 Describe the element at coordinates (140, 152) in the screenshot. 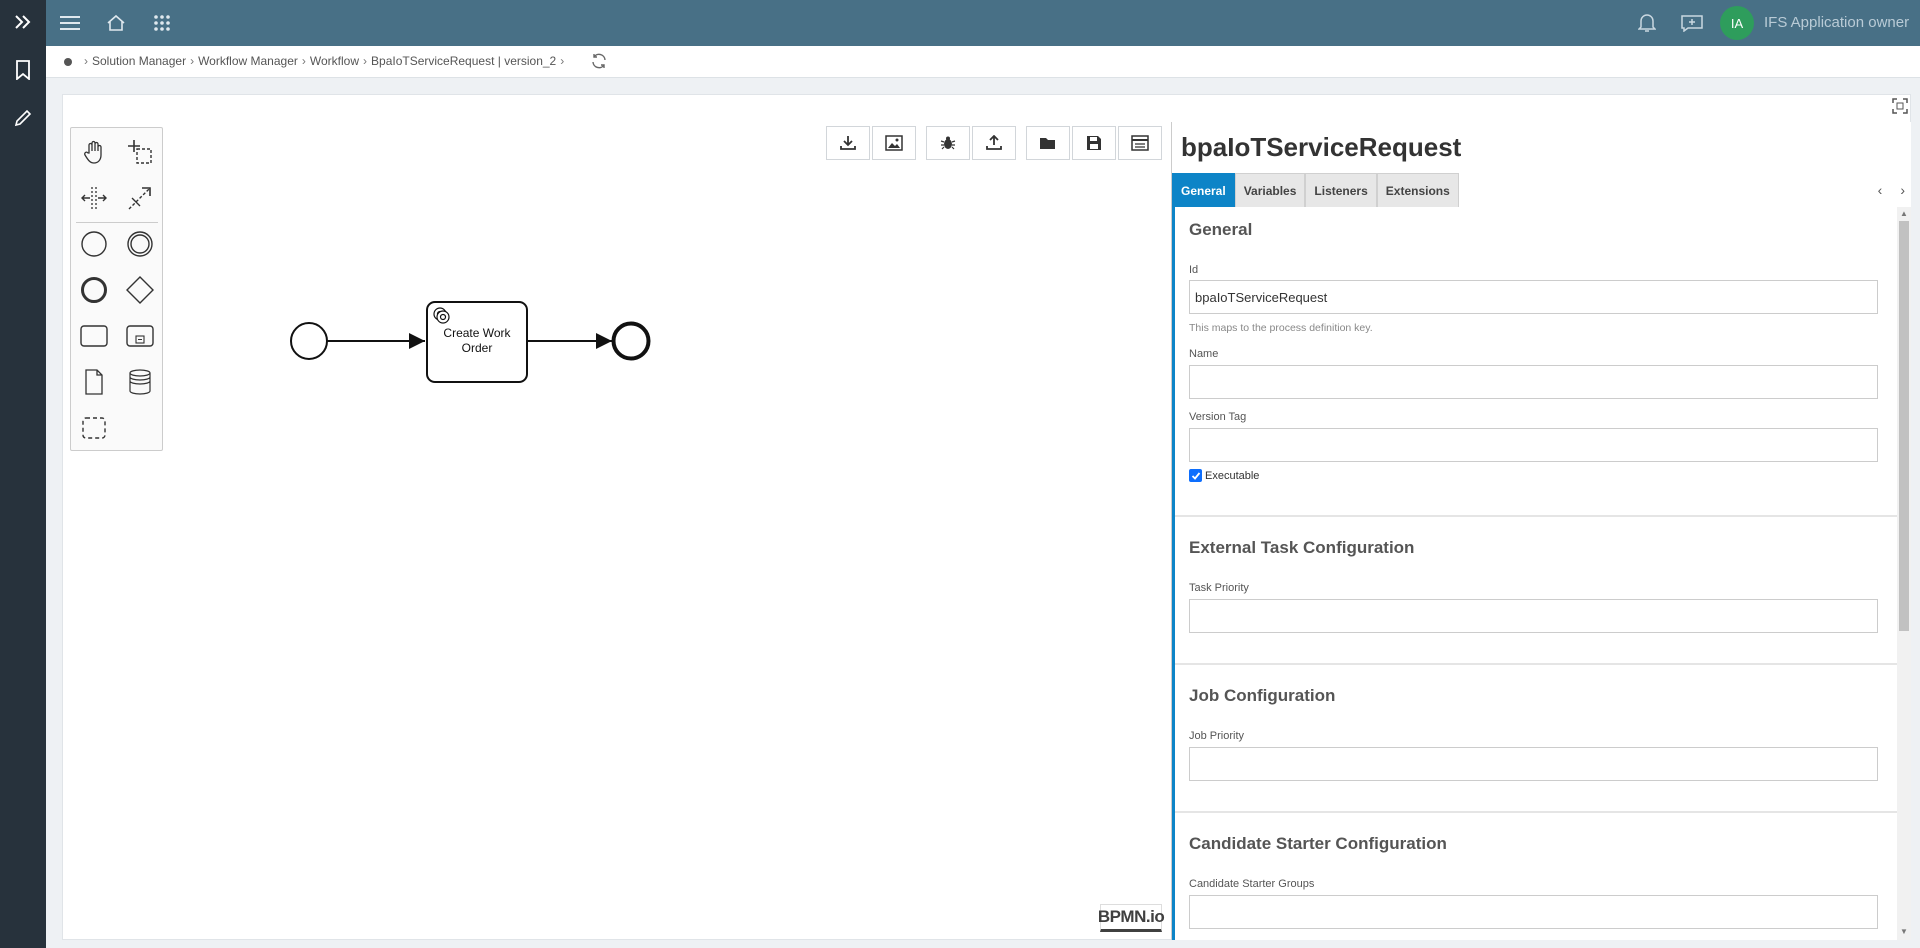

I see `lasso-tool-icon` at that location.